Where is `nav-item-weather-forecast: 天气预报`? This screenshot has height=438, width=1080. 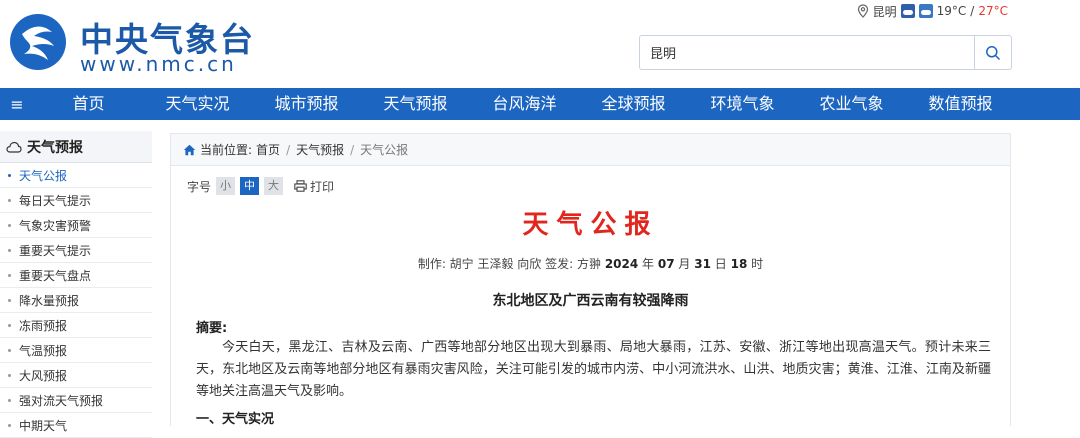
nav-item-weather-forecast: 天气预报 is located at coordinates (415, 104).